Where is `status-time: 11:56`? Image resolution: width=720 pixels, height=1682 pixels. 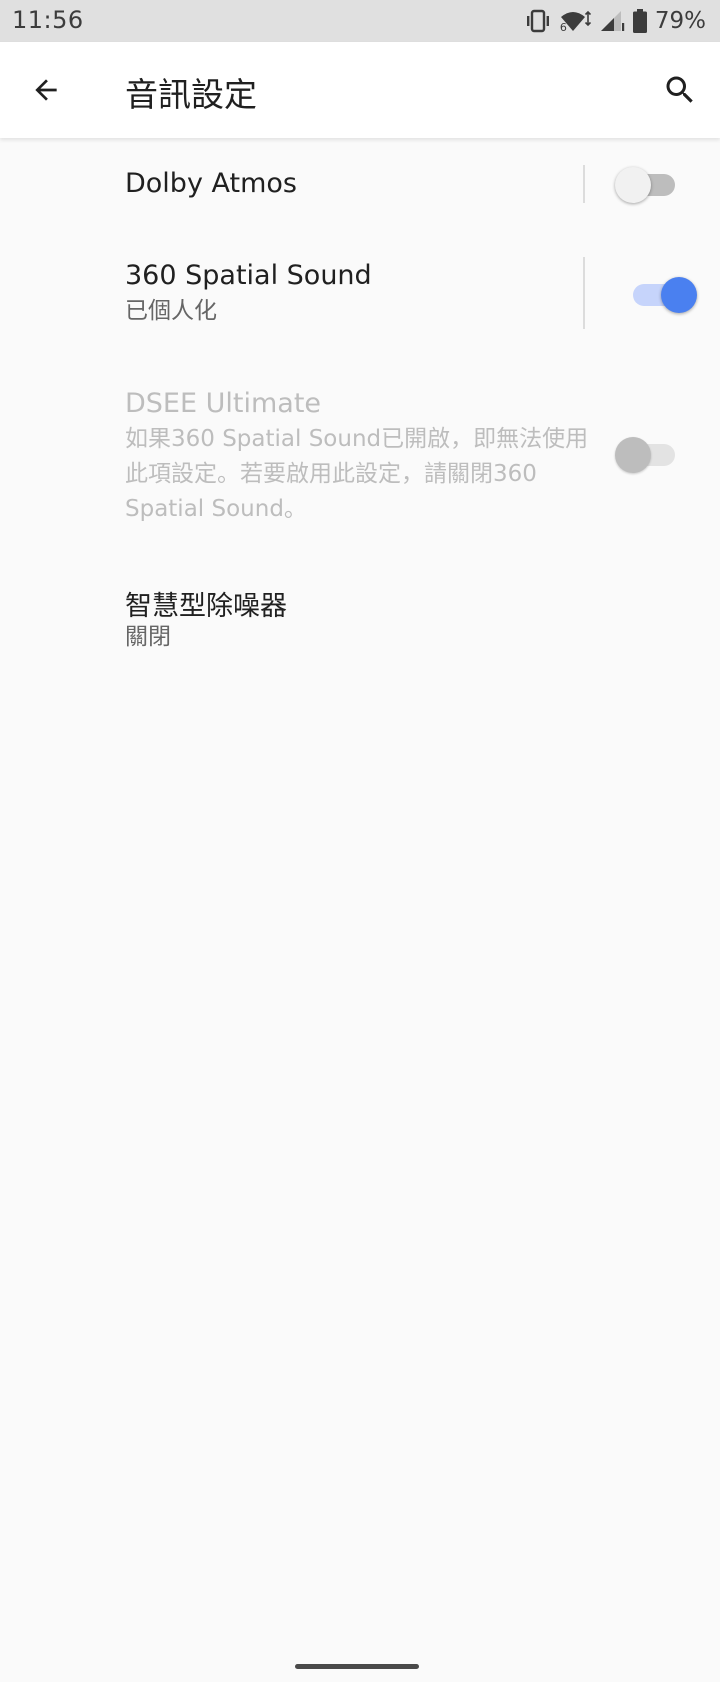
status-time: 11:56 is located at coordinates (48, 20).